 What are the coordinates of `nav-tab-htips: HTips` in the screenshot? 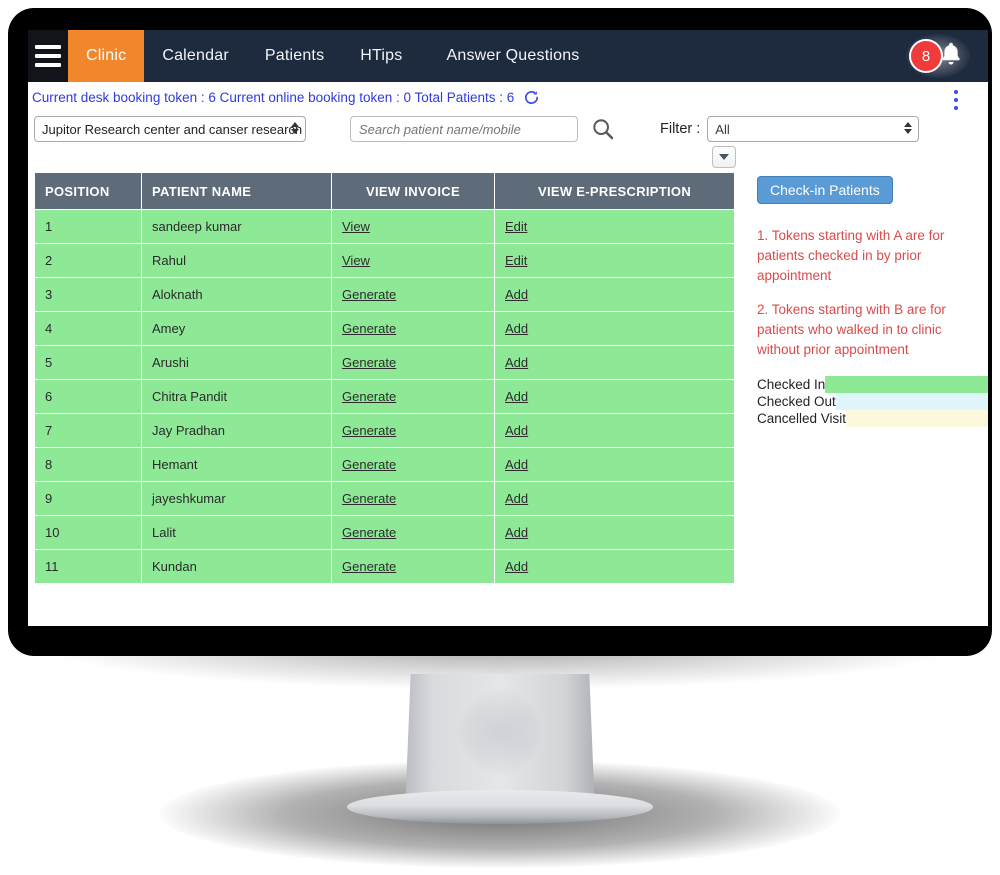 It's located at (381, 56).